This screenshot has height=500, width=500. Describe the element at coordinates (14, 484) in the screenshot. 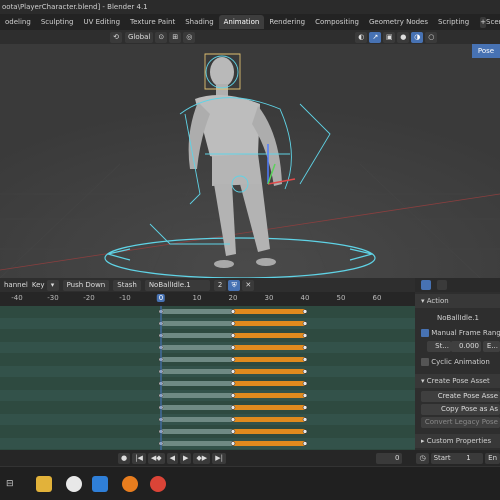

I see `taskview-icon: ⊟` at that location.